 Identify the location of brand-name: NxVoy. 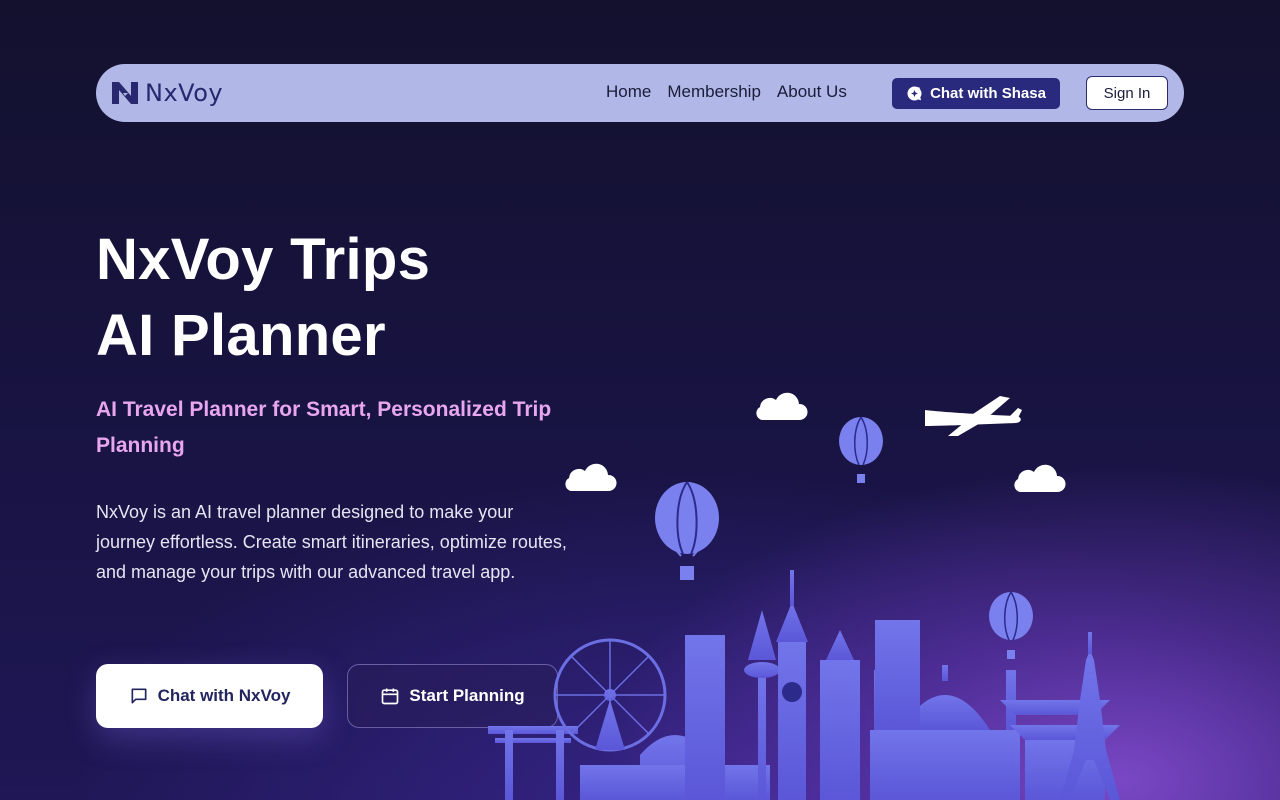
(184, 93).